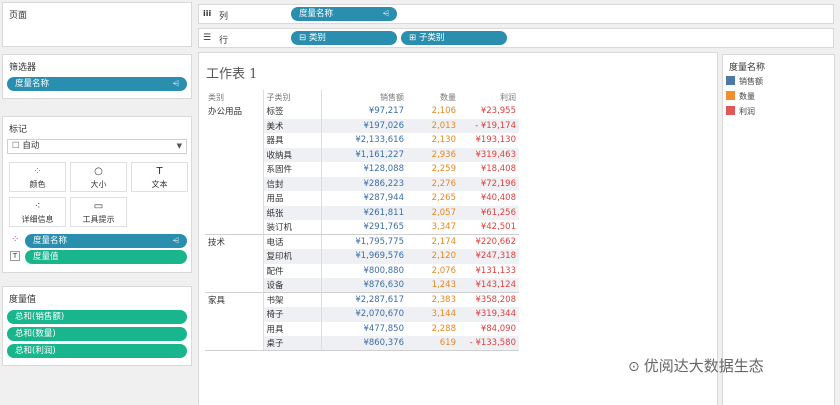 Image resolution: width=840 pixels, height=405 pixels. I want to click on subcategory-cell: 装订机, so click(291, 227).